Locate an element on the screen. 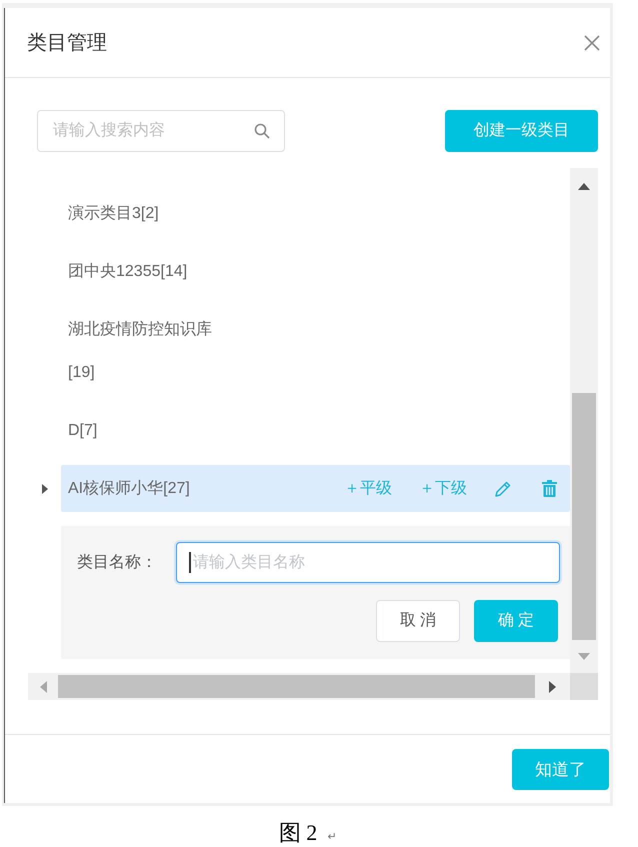 The image size is (638, 847). scroll-left-arrow-icon is located at coordinates (43, 686).